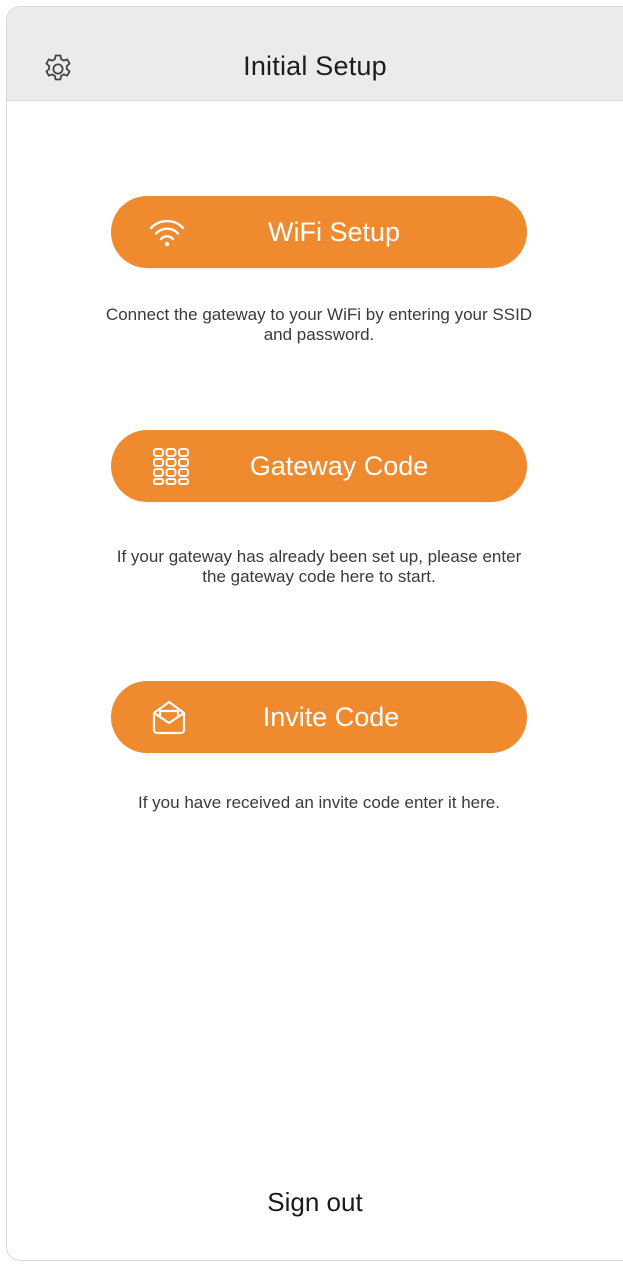  What do you see at coordinates (315, 1202) in the screenshot?
I see `sign-out-button: Sign out` at bounding box center [315, 1202].